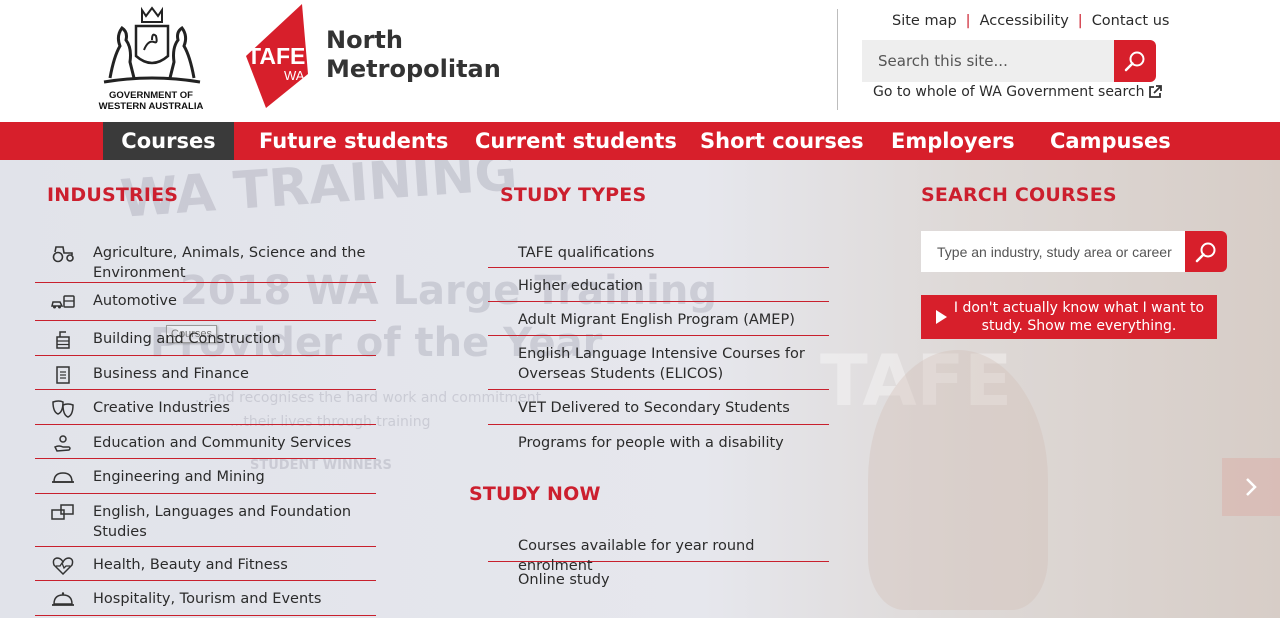  I want to click on study-type-vet-secondary: VET Delivered to Secondary Students, so click(658, 407).